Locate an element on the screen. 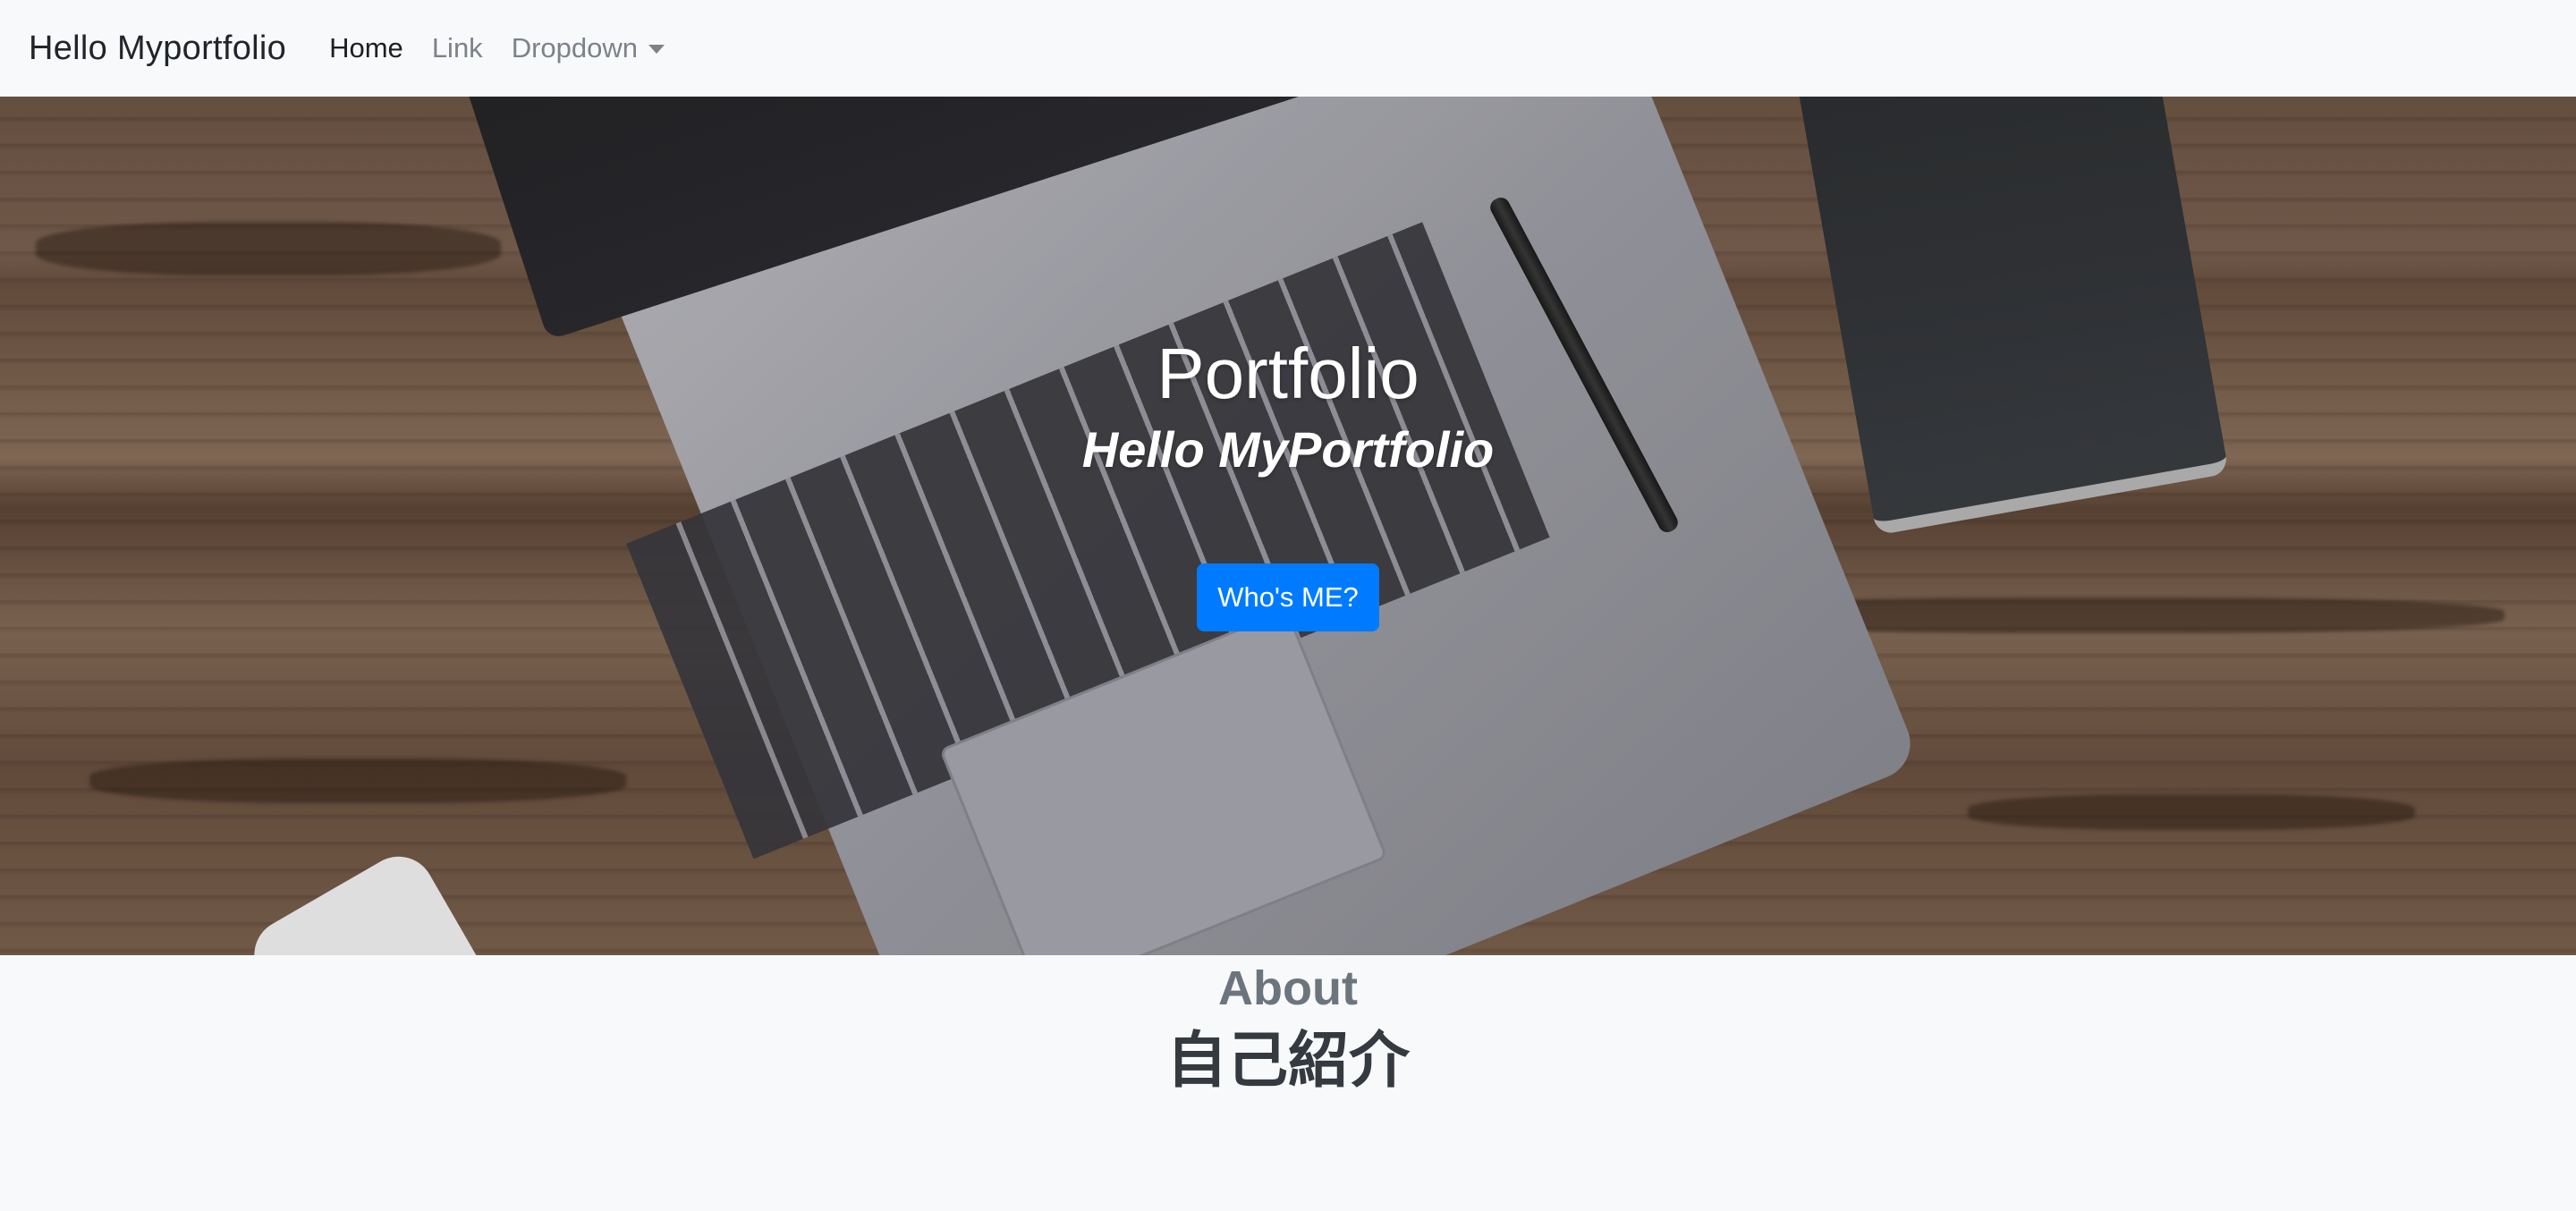  caret-down-icon is located at coordinates (656, 49).